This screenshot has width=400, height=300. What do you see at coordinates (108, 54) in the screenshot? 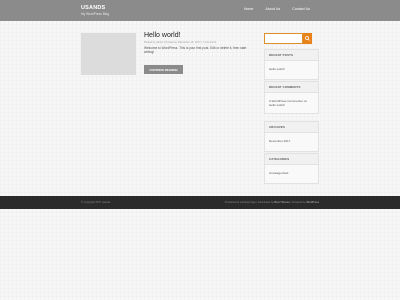
I see `post-thumbnail` at bounding box center [108, 54].